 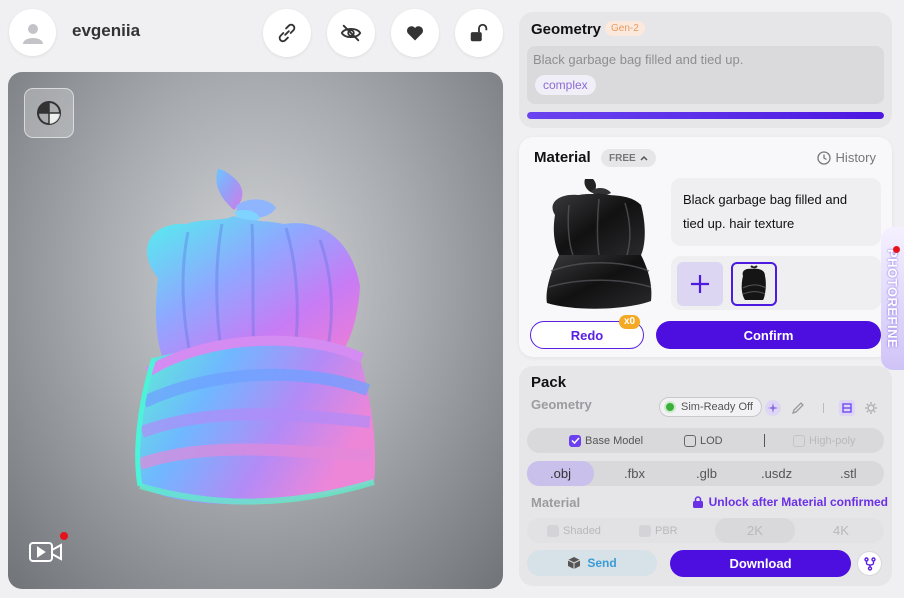 What do you see at coordinates (798, 502) in the screenshot?
I see `unlock-notice-text: Unlock after Material confirmed` at bounding box center [798, 502].